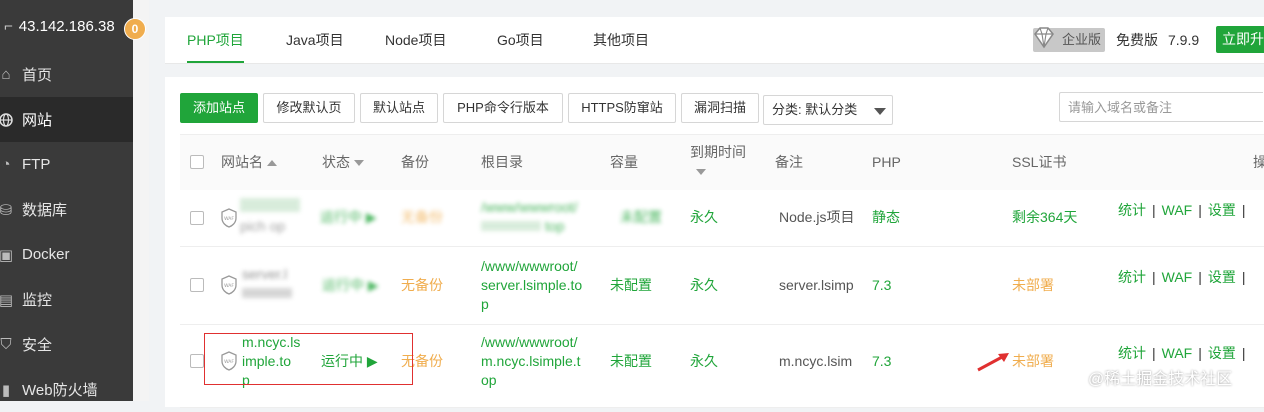 This screenshot has width=1264, height=412. I want to click on home-icon: ⌂, so click(6, 74).